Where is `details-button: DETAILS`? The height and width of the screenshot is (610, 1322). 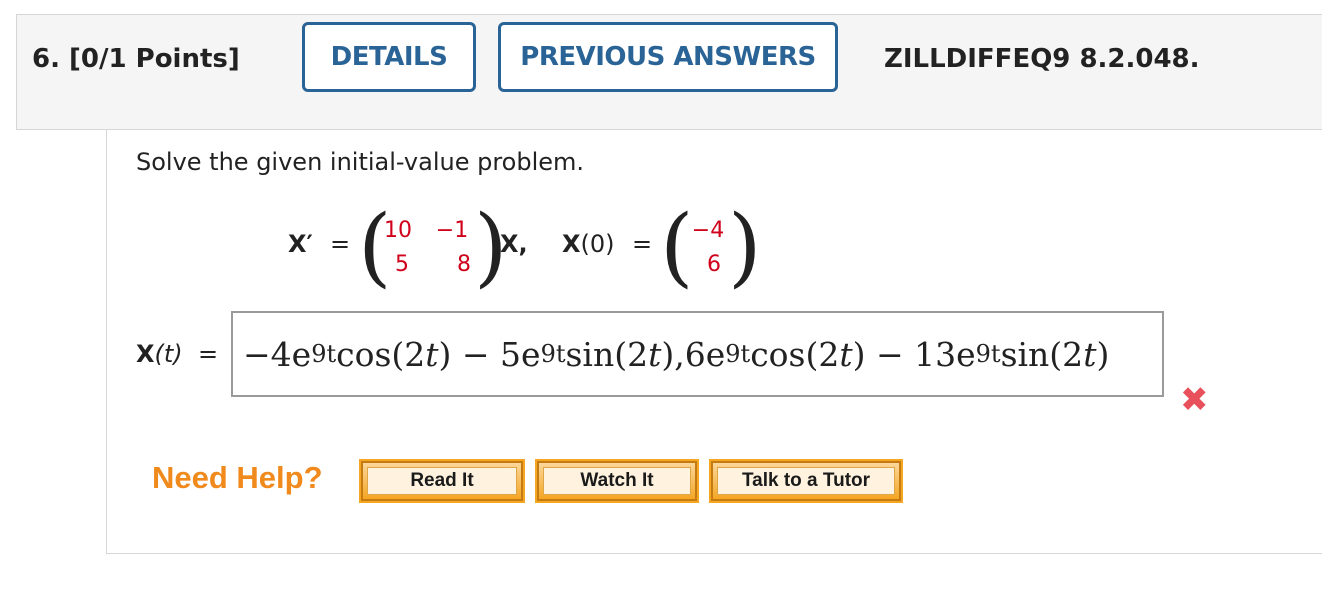
details-button: DETAILS is located at coordinates (389, 57).